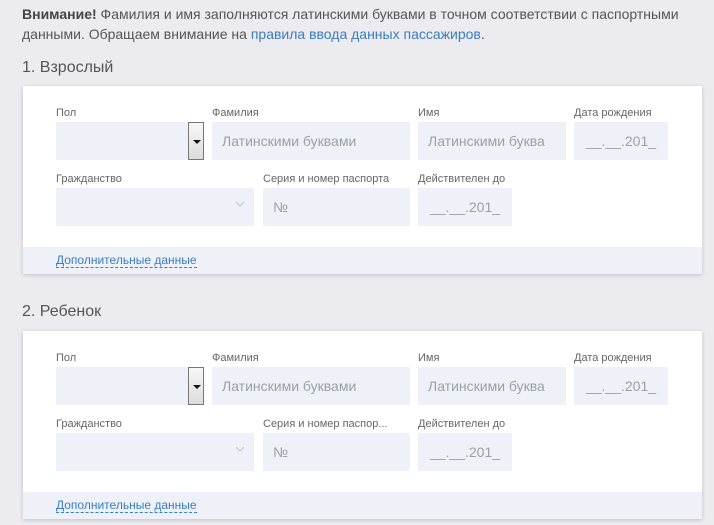 The height and width of the screenshot is (525, 714). What do you see at coordinates (62, 311) in the screenshot?
I see `passenger-2-title: 2. Ребенок` at bounding box center [62, 311].